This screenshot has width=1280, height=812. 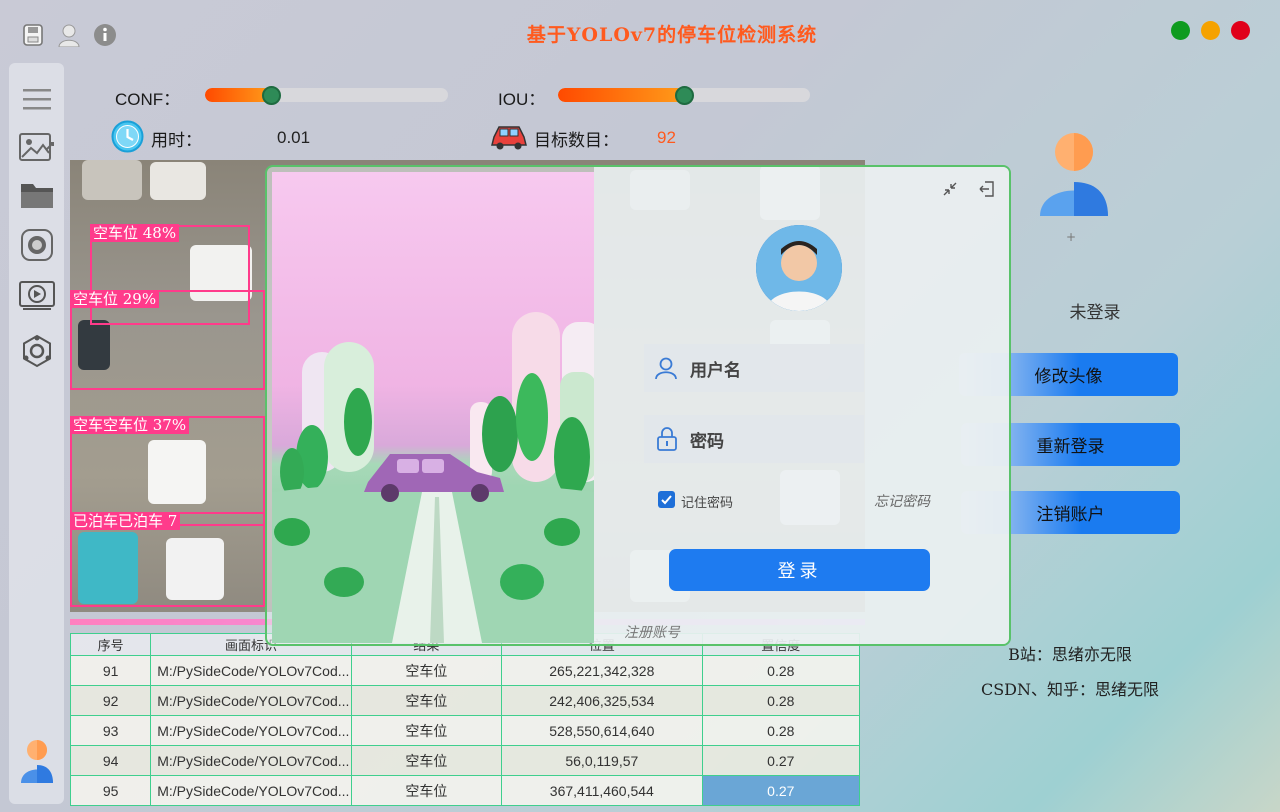 What do you see at coordinates (130, 425) in the screenshot?
I see `detection-label: 空车空车位 37%` at bounding box center [130, 425].